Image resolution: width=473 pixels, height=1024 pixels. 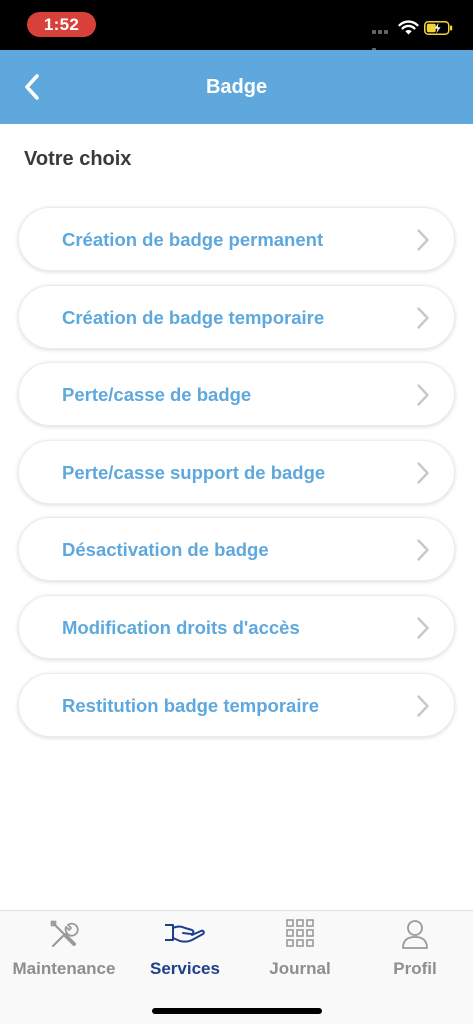 I want to click on menu-item-modification-droits: Modification droits d'accès, so click(x=236, y=626).